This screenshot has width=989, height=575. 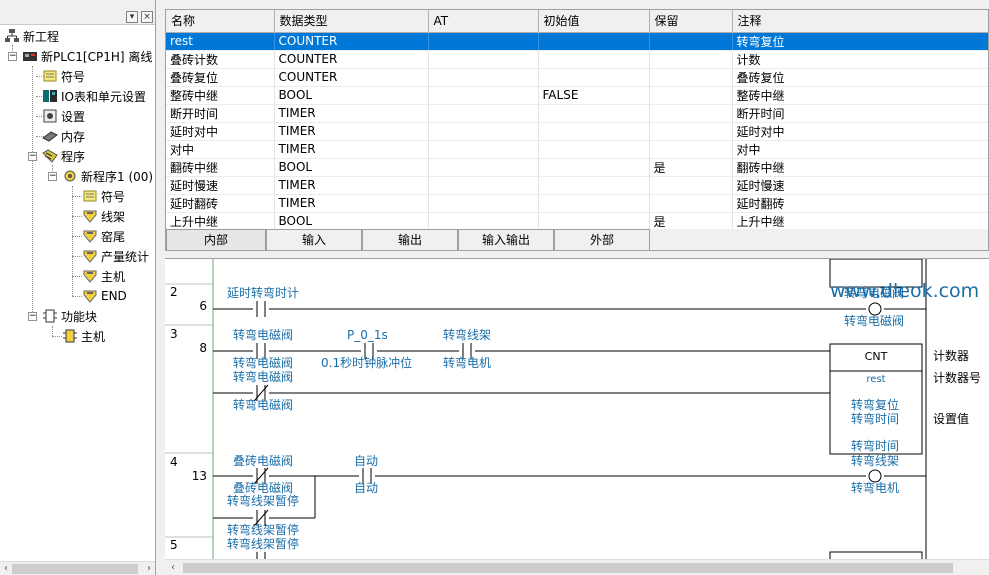 What do you see at coordinates (577, 567) in the screenshot?
I see `ladder-horizontal-scrollbar: ‹` at bounding box center [577, 567].